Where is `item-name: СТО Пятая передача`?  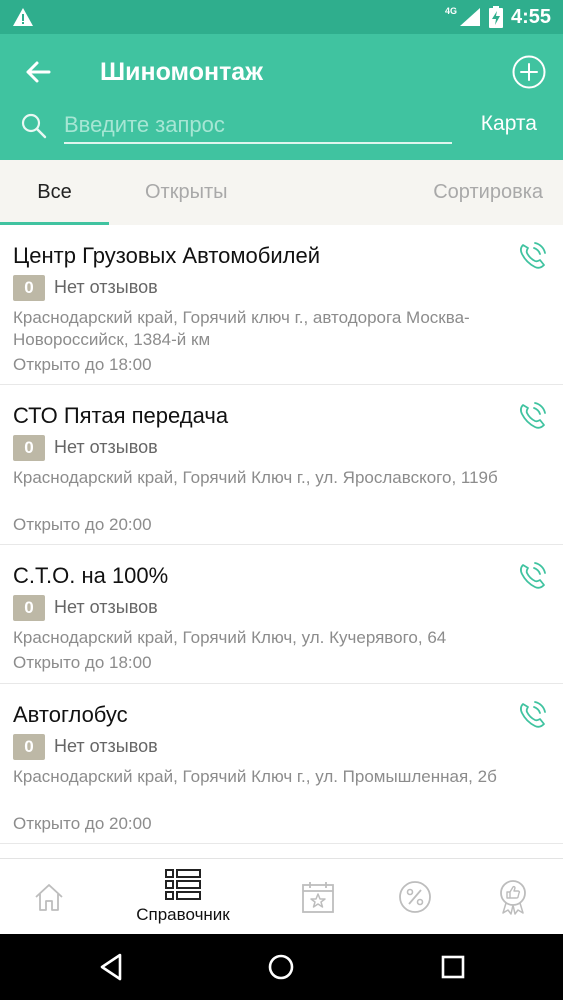
item-name: СТО Пятая передача is located at coordinates (121, 415).